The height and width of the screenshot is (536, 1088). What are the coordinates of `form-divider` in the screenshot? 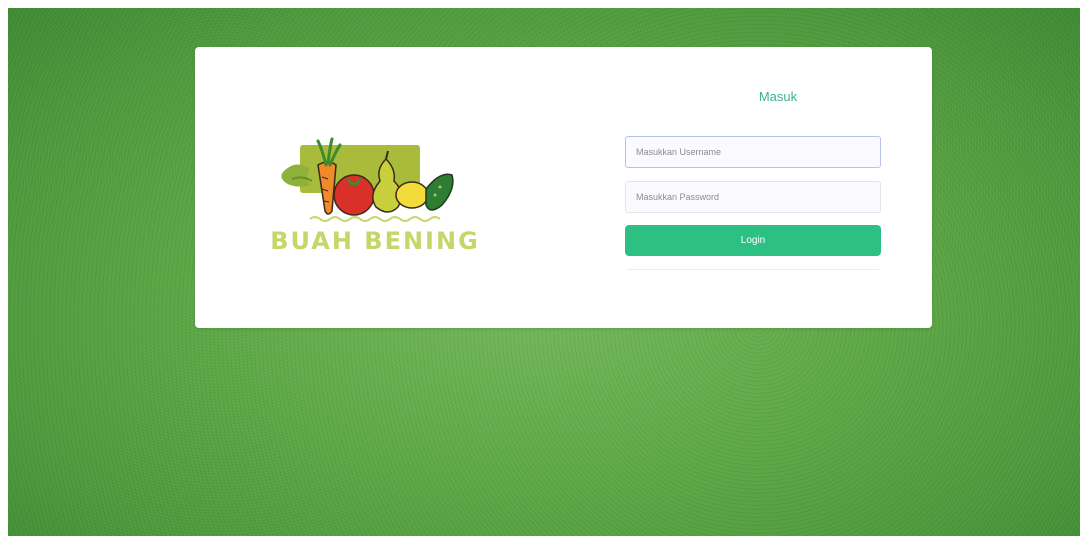 It's located at (753, 269).